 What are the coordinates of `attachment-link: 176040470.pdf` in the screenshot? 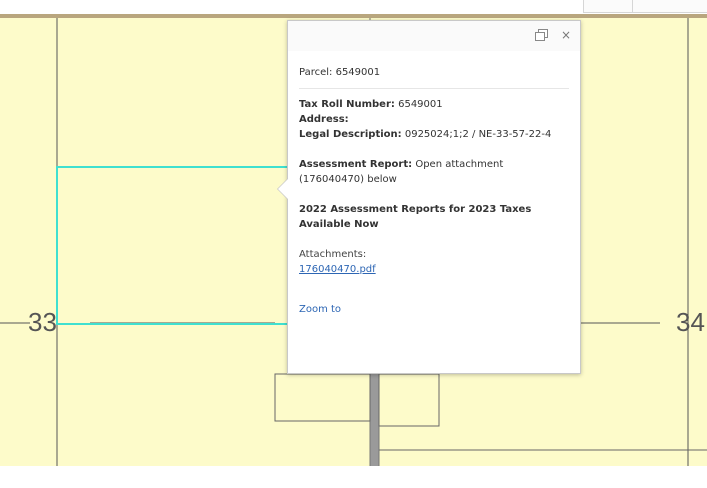 It's located at (434, 269).